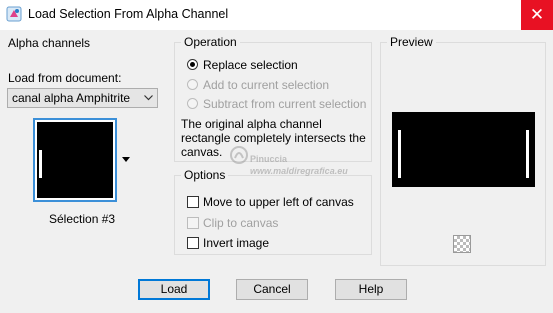  Describe the element at coordinates (371, 289) in the screenshot. I see `help-button: Help` at that location.